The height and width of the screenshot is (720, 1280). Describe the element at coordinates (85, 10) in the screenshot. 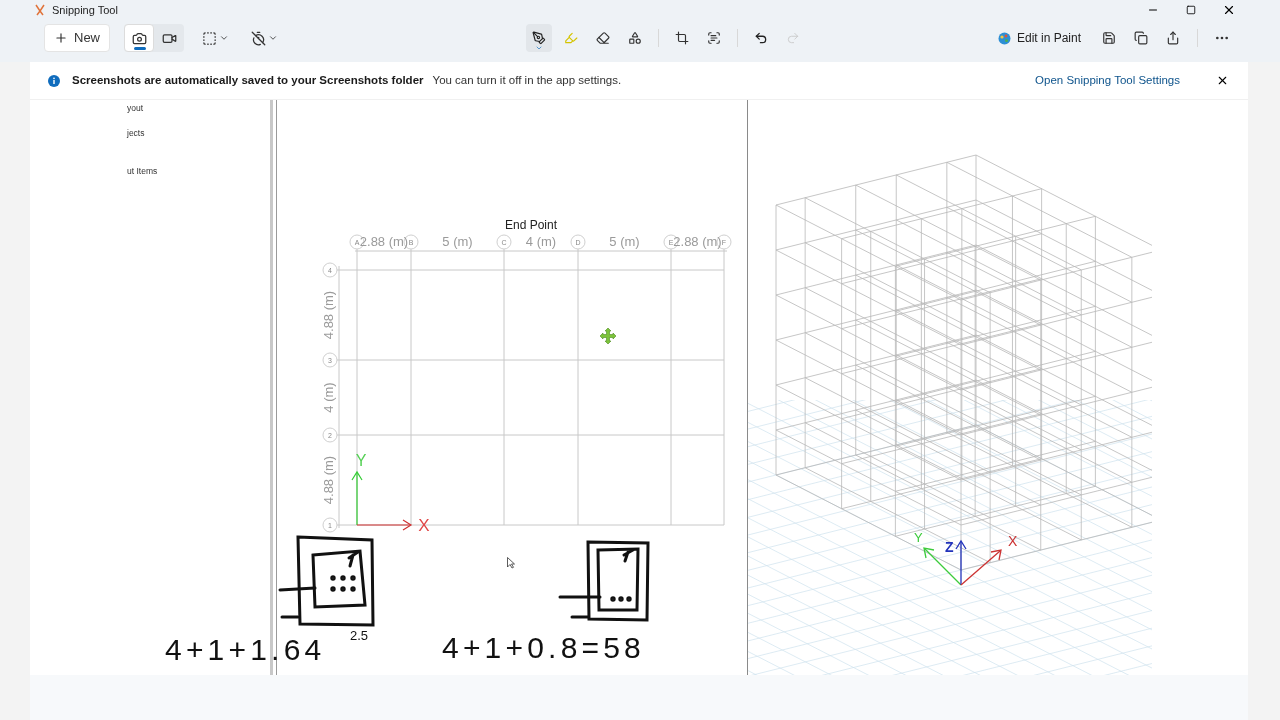

I see `window-title: Snipping Tool` at that location.